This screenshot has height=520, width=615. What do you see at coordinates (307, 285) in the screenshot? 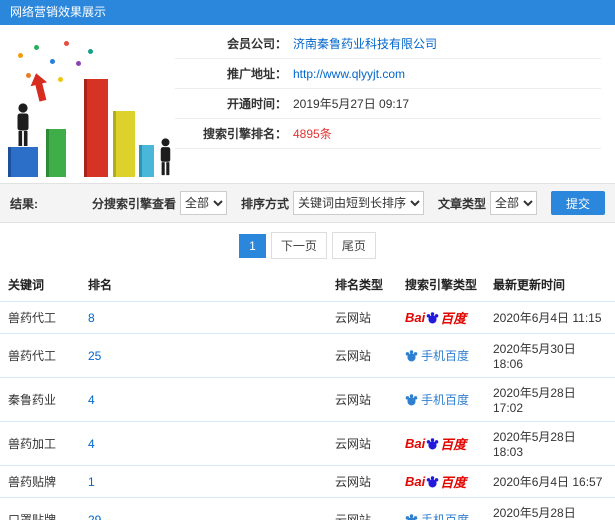
I see `table-header-row: 关键词 排名 排名类型 搜索引擎类型 最新更新时间` at bounding box center [307, 285].